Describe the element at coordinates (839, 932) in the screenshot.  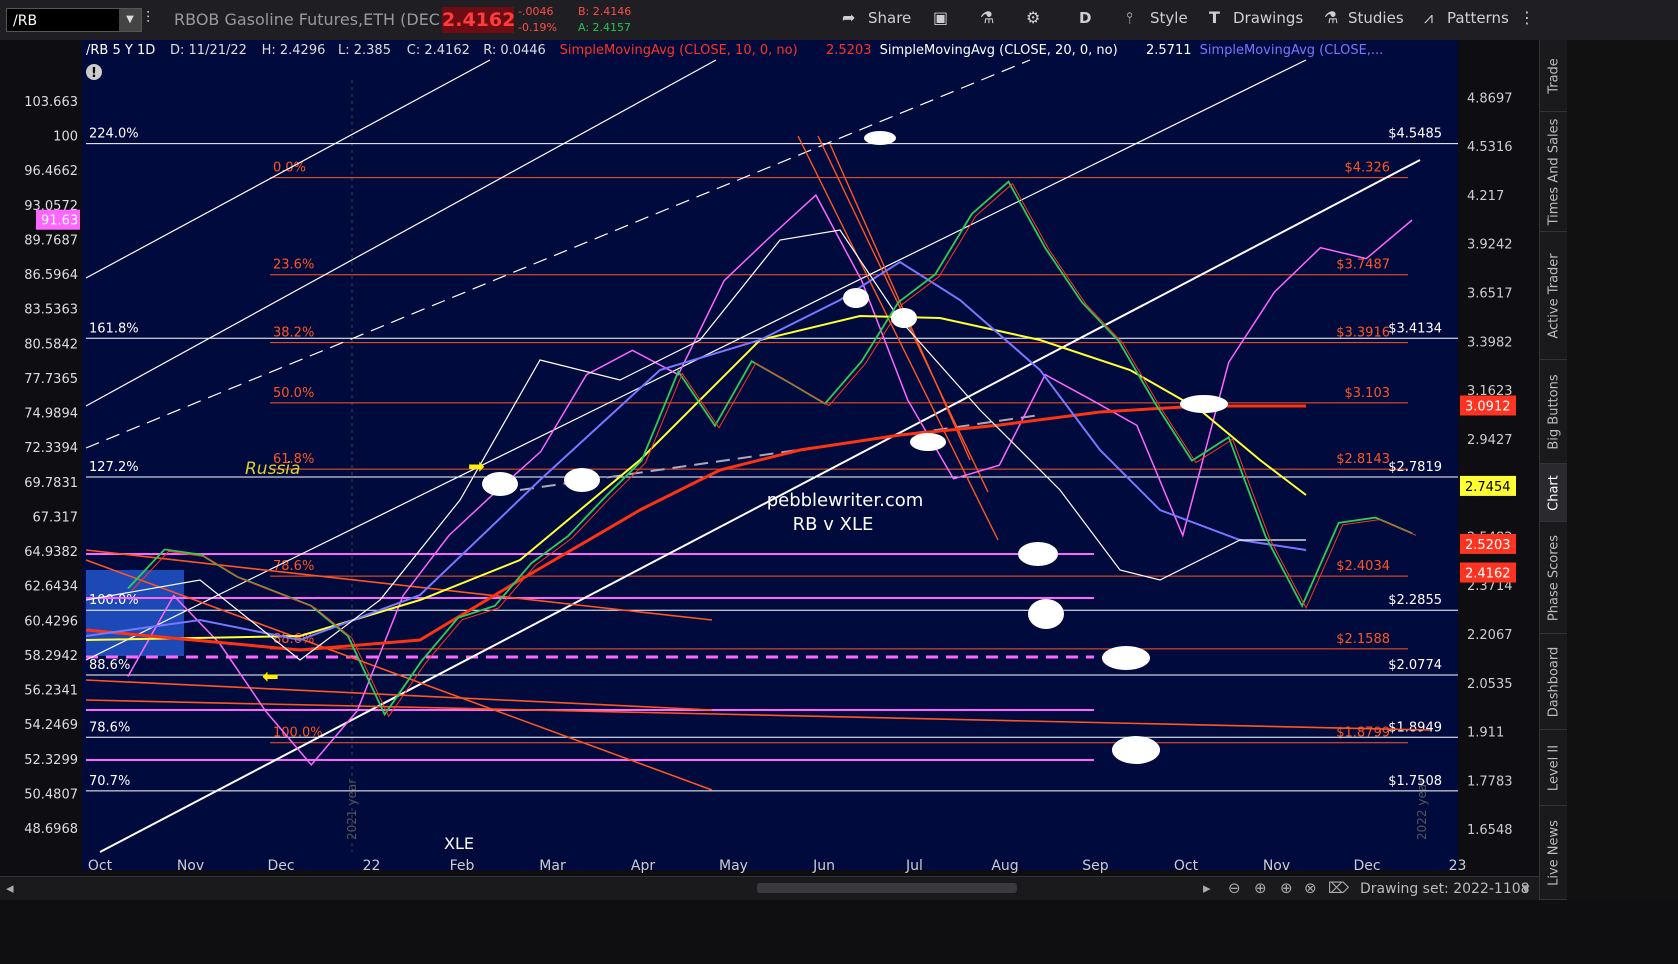
I see `footer-blank` at that location.